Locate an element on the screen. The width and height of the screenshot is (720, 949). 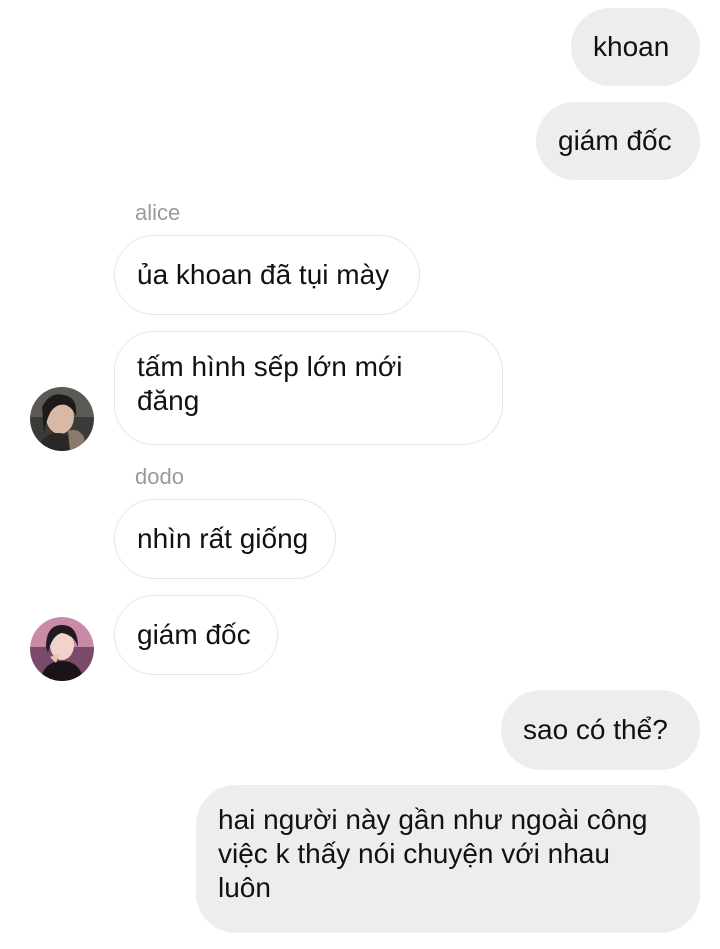
message-text-line: tấm hình sếp lớn mới is located at coordinates (270, 366).